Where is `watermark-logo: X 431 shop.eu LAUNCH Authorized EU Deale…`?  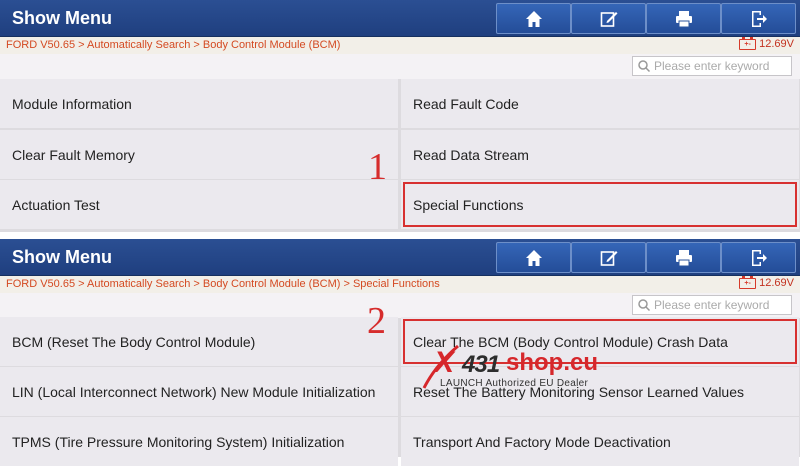 watermark-logo: X 431 shop.eu LAUNCH Authorized EU Deale… is located at coordinates (528, 365).